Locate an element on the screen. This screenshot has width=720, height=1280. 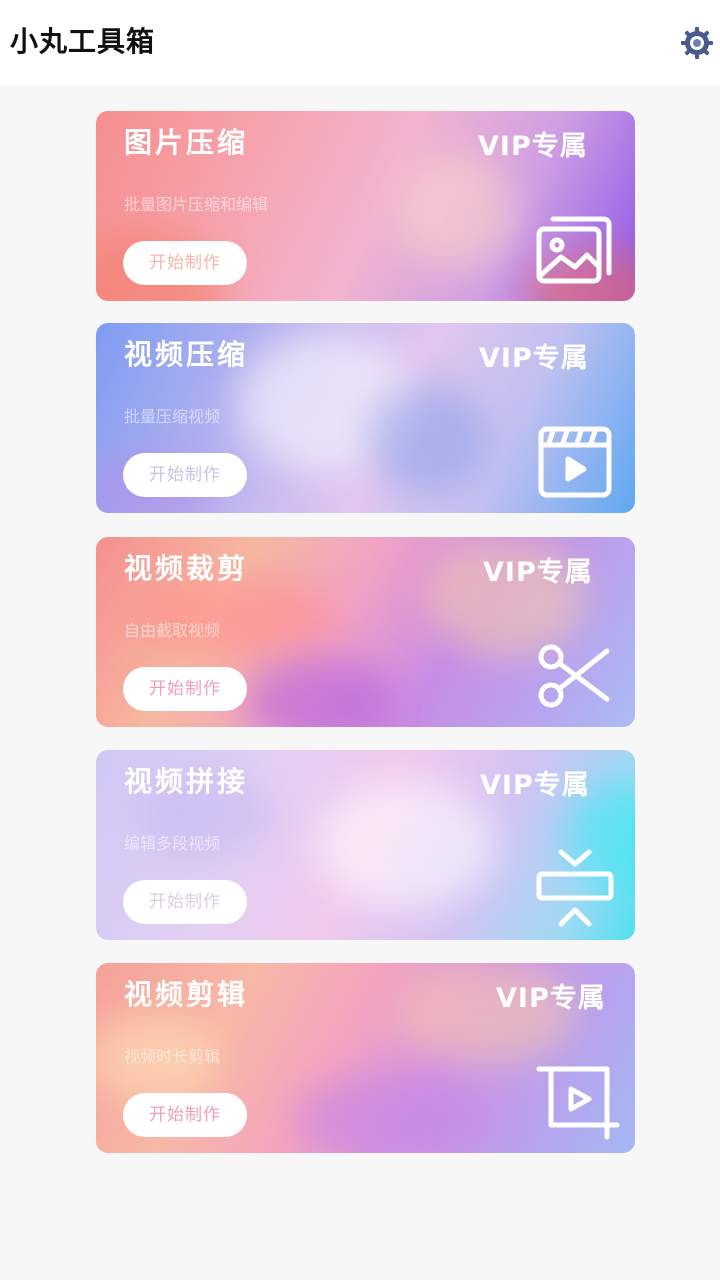
card-description: 自由截取视频 is located at coordinates (172, 630).